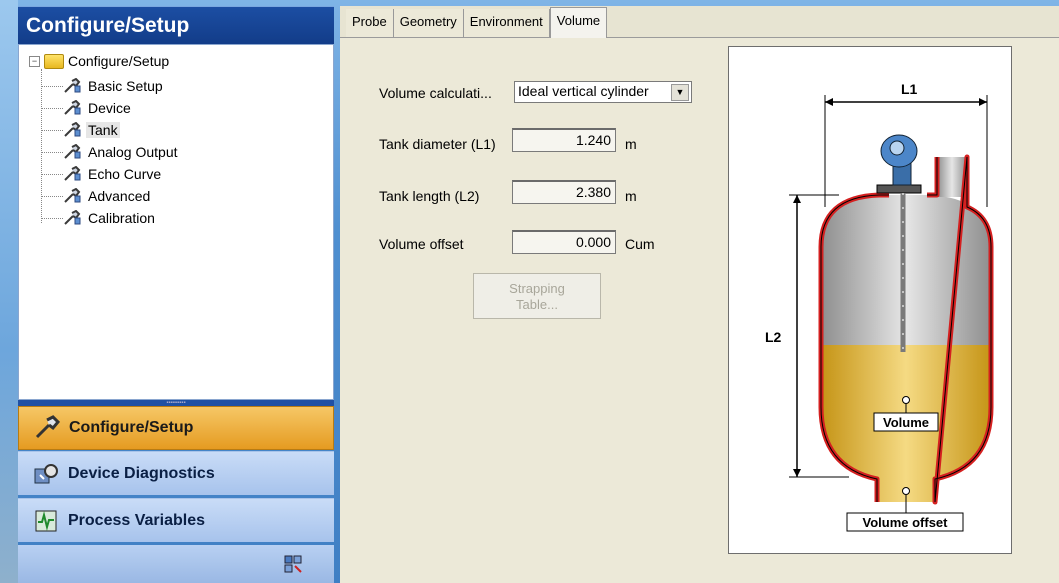 The height and width of the screenshot is (583, 1059). What do you see at coordinates (583, 91) in the screenshot?
I see `volume-calc-value: Ideal vertical cylinder` at bounding box center [583, 91].